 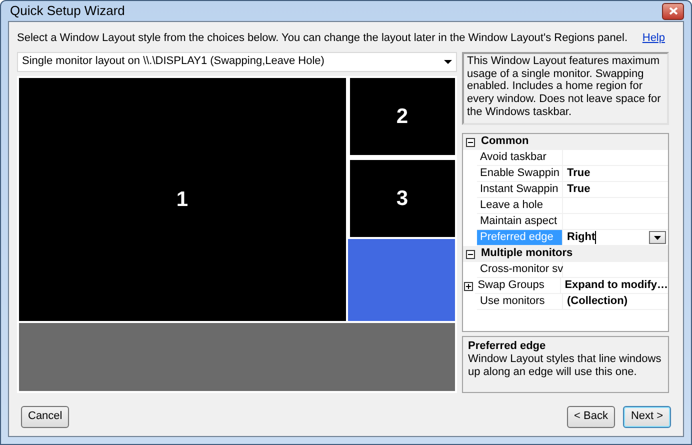 I want to click on property-name: Instant Swappin, so click(x=520, y=190).